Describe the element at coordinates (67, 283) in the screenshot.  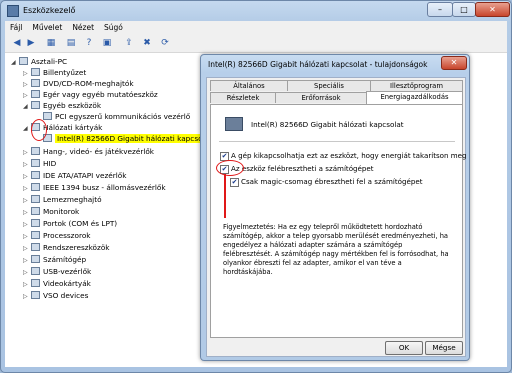
I see `tree-node-label: Videokártyák` at that location.